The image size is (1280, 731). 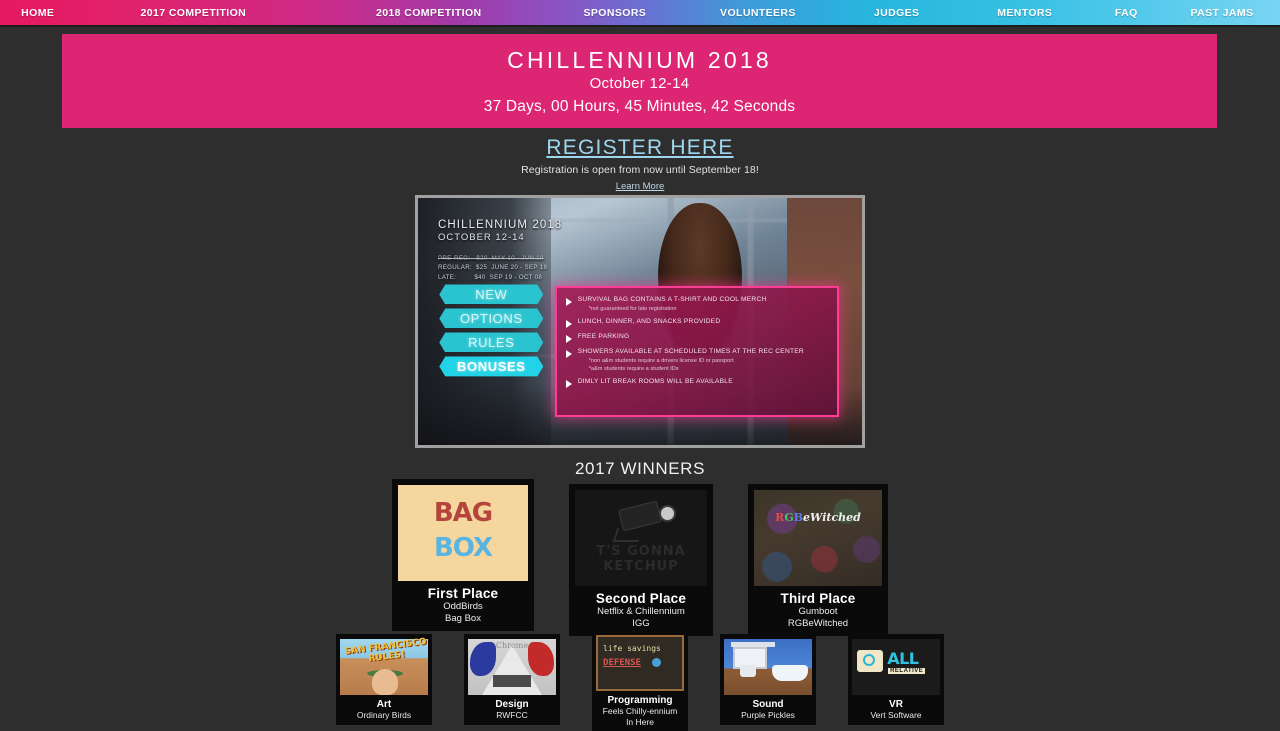 I want to click on bonus-bullet-row: DIMLY LIT BREAK ROOMS WILL BE AVAILABLE, so click(x=698, y=383).